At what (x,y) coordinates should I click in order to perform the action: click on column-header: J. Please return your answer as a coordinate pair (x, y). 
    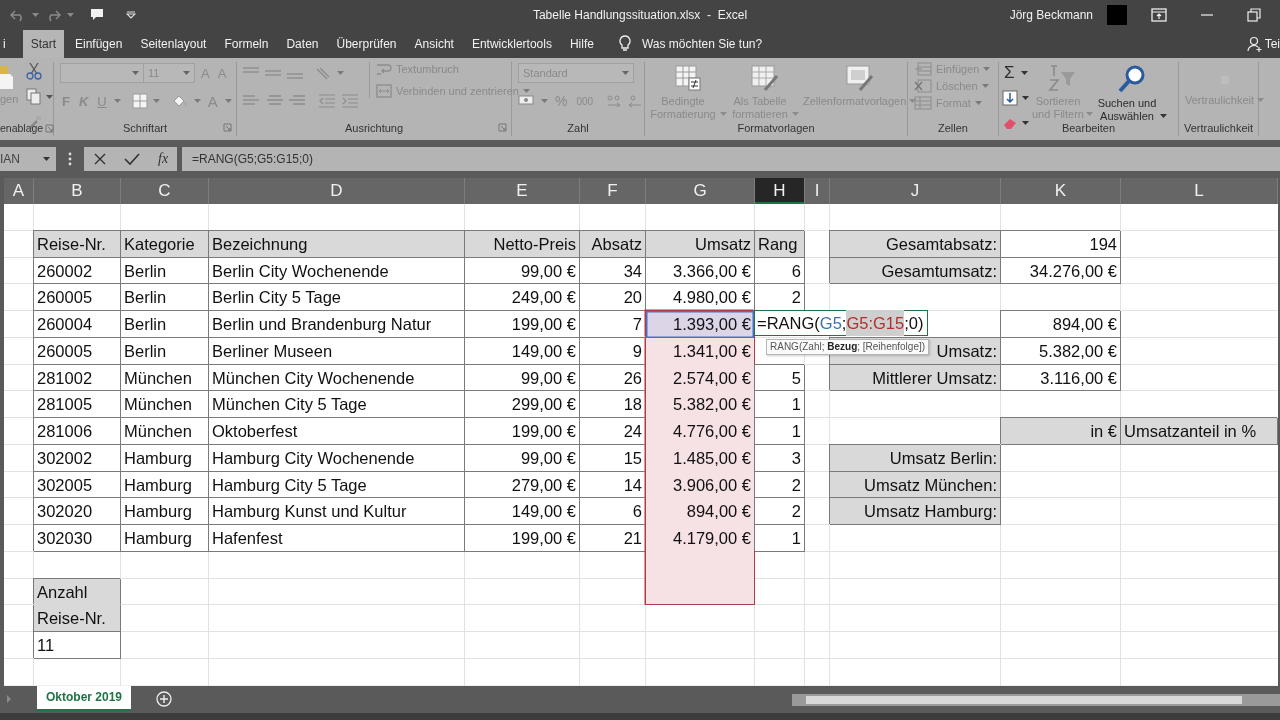
    Looking at the image, I should click on (915, 191).